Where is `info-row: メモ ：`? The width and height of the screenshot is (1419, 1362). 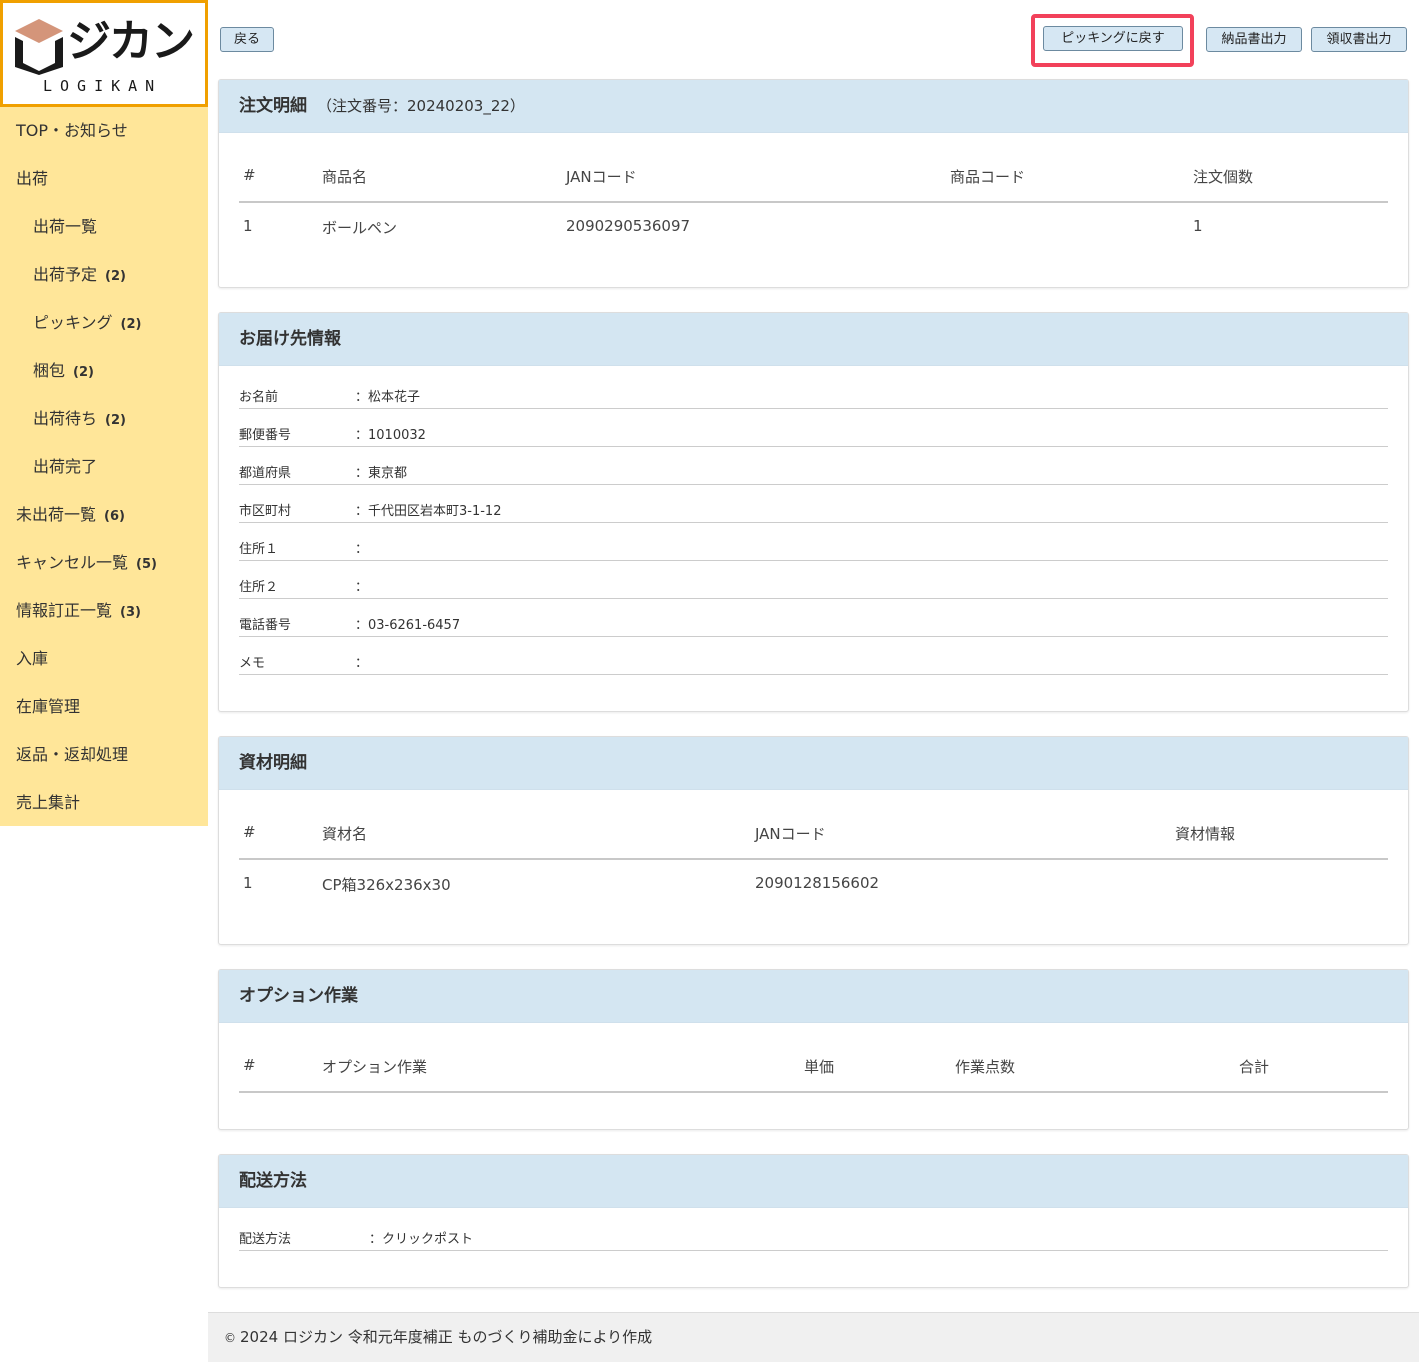
info-row: メモ ： is located at coordinates (813, 656).